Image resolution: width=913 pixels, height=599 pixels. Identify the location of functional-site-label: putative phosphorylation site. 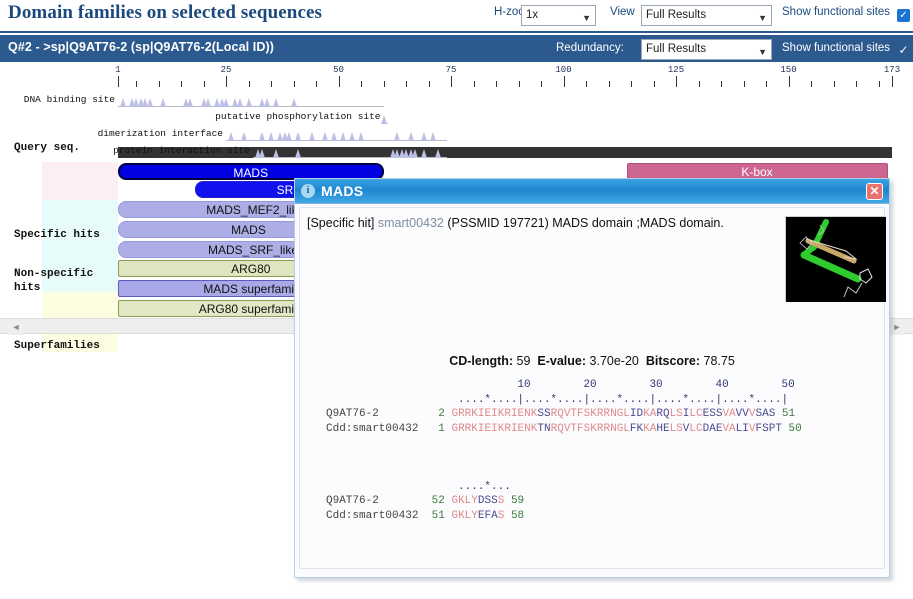
(298, 116).